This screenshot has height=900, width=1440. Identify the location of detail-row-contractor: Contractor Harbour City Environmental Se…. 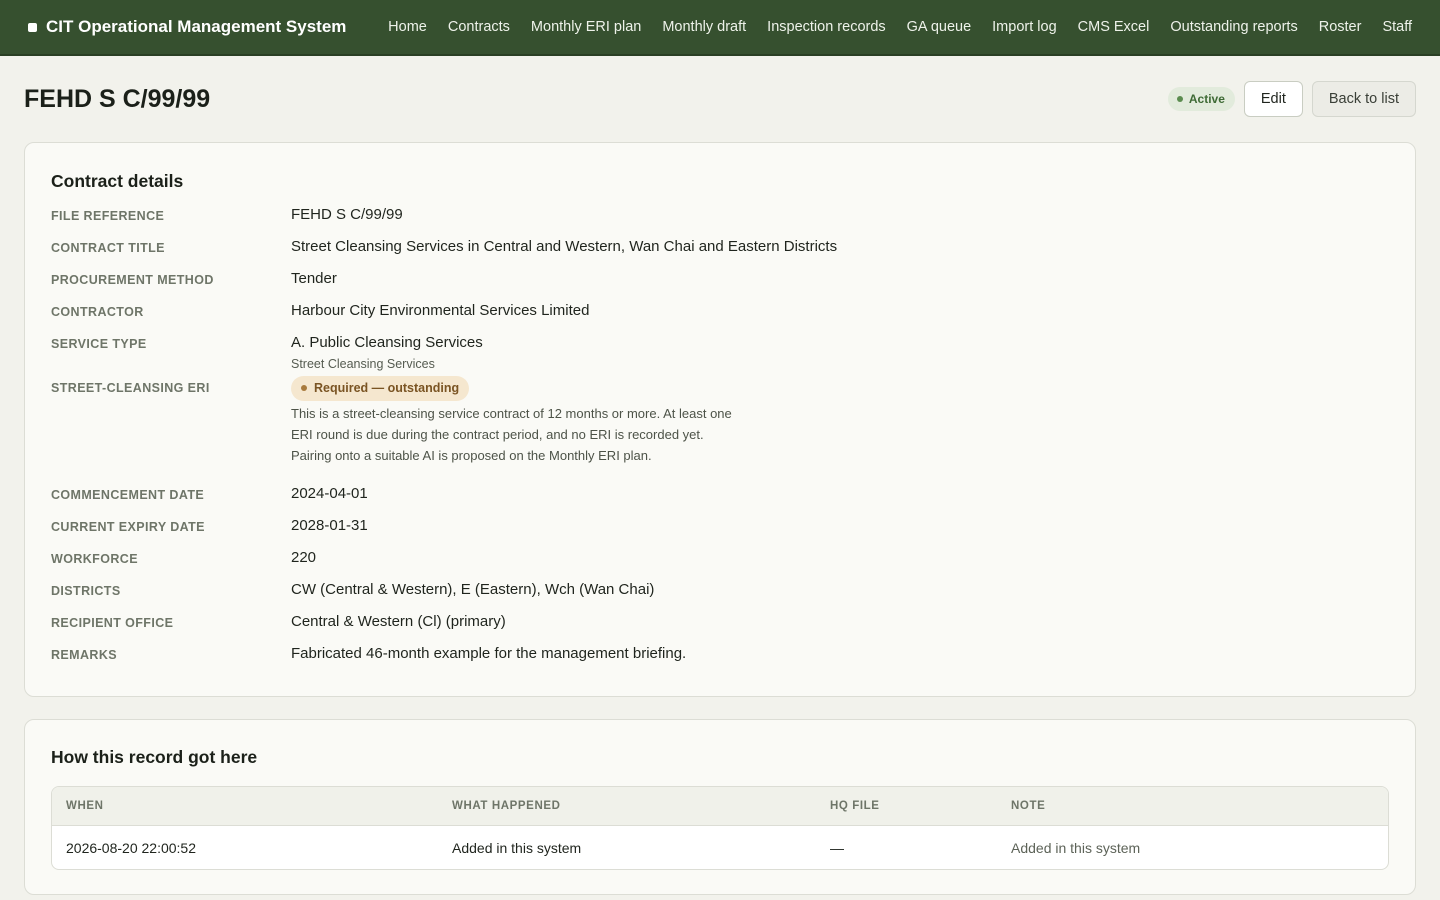
(720, 318).